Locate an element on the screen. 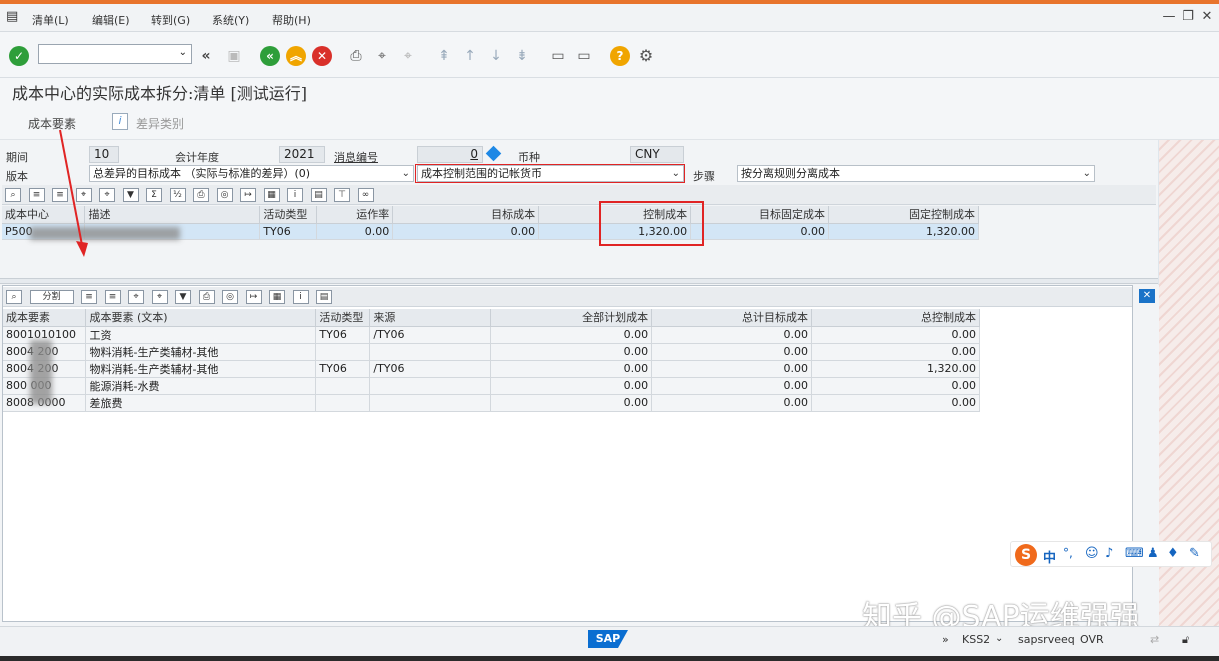 This screenshot has height=661, width=1219. table-row: 8001010100 工资 TY06 /TY06 0.00 0.00 0.00 is located at coordinates (491, 334).